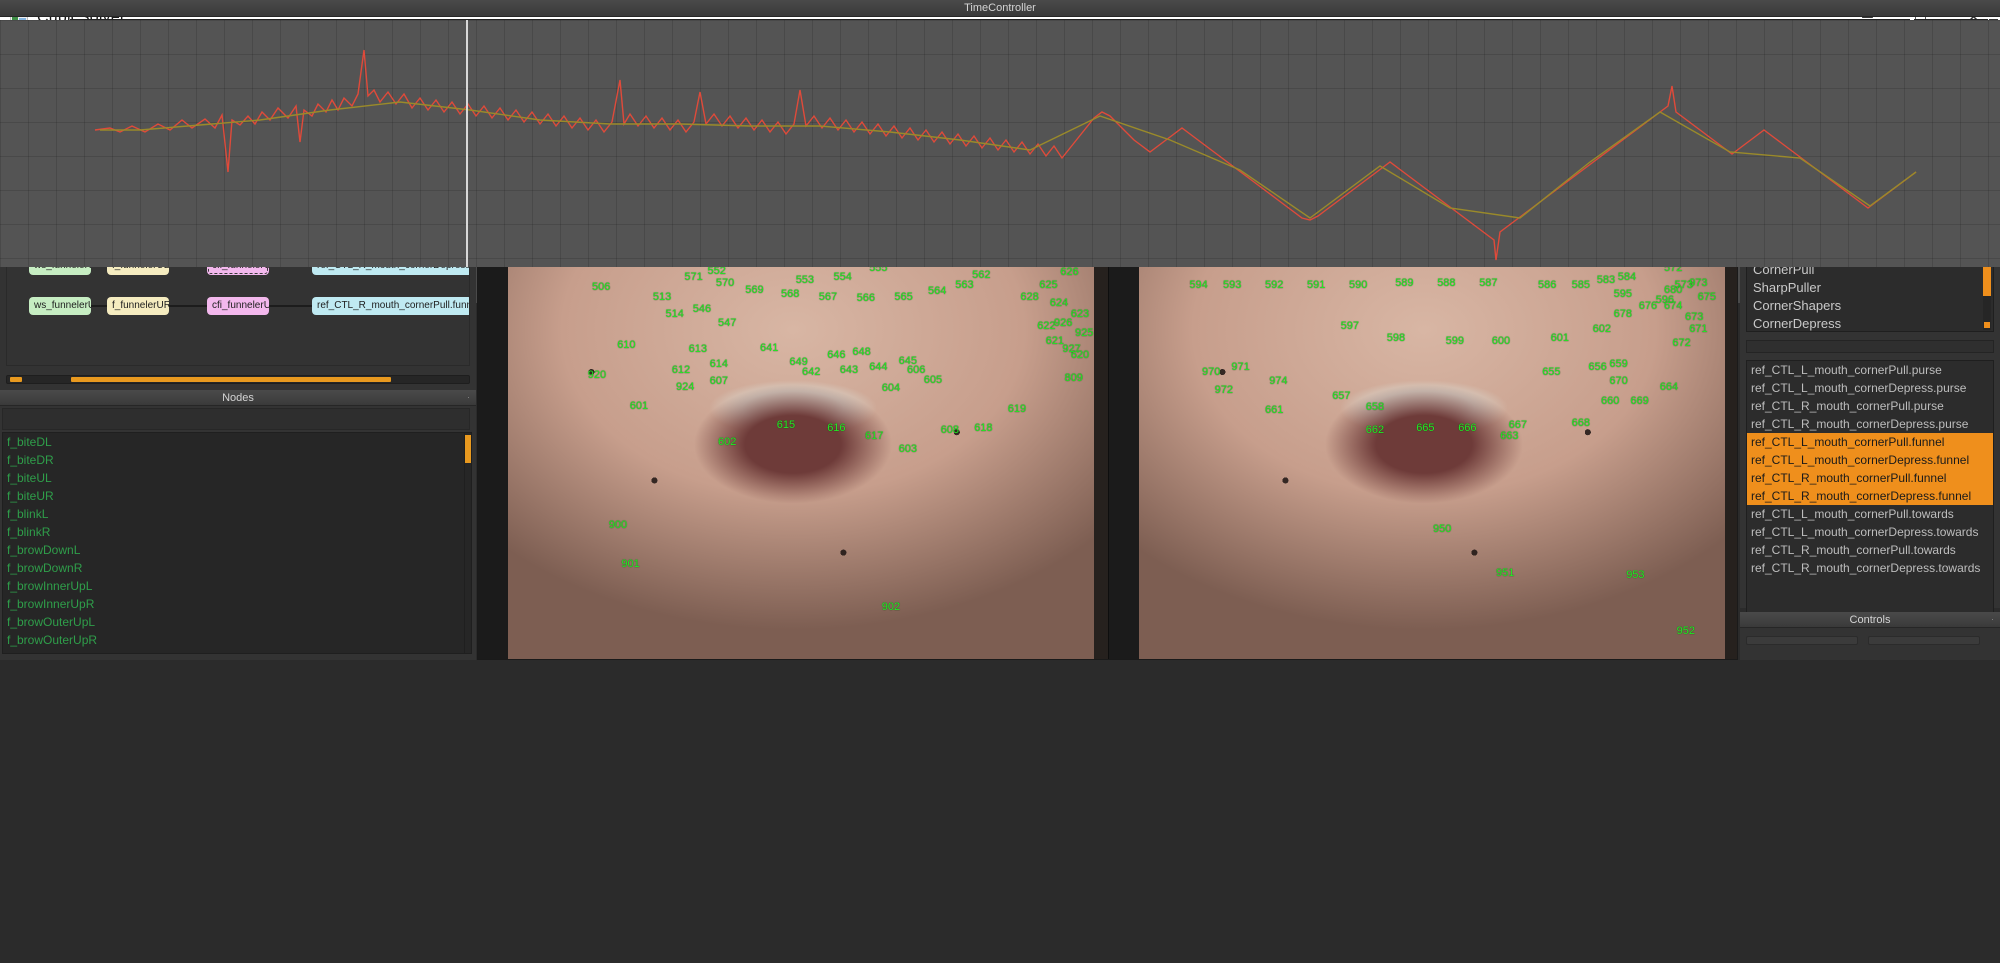 This screenshot has height=963, width=2000. I want to click on reference-list-item: ref_CTL_R_mouth_cornerDepress.purse, so click(1870, 424).